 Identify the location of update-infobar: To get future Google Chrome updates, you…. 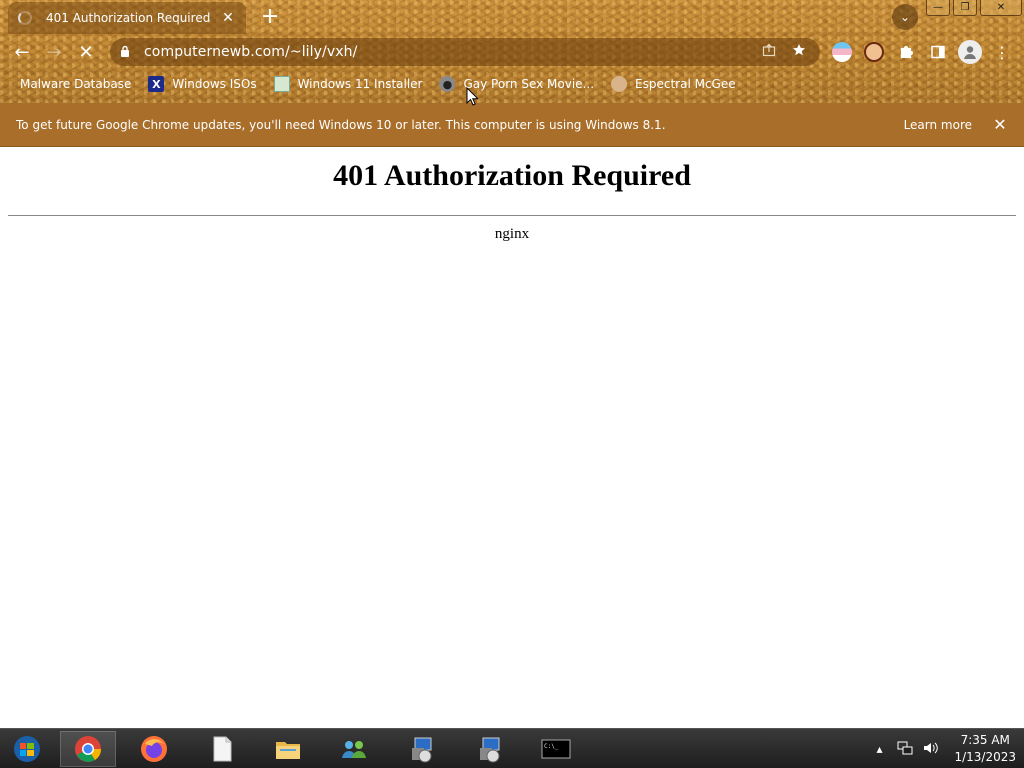
(512, 125).